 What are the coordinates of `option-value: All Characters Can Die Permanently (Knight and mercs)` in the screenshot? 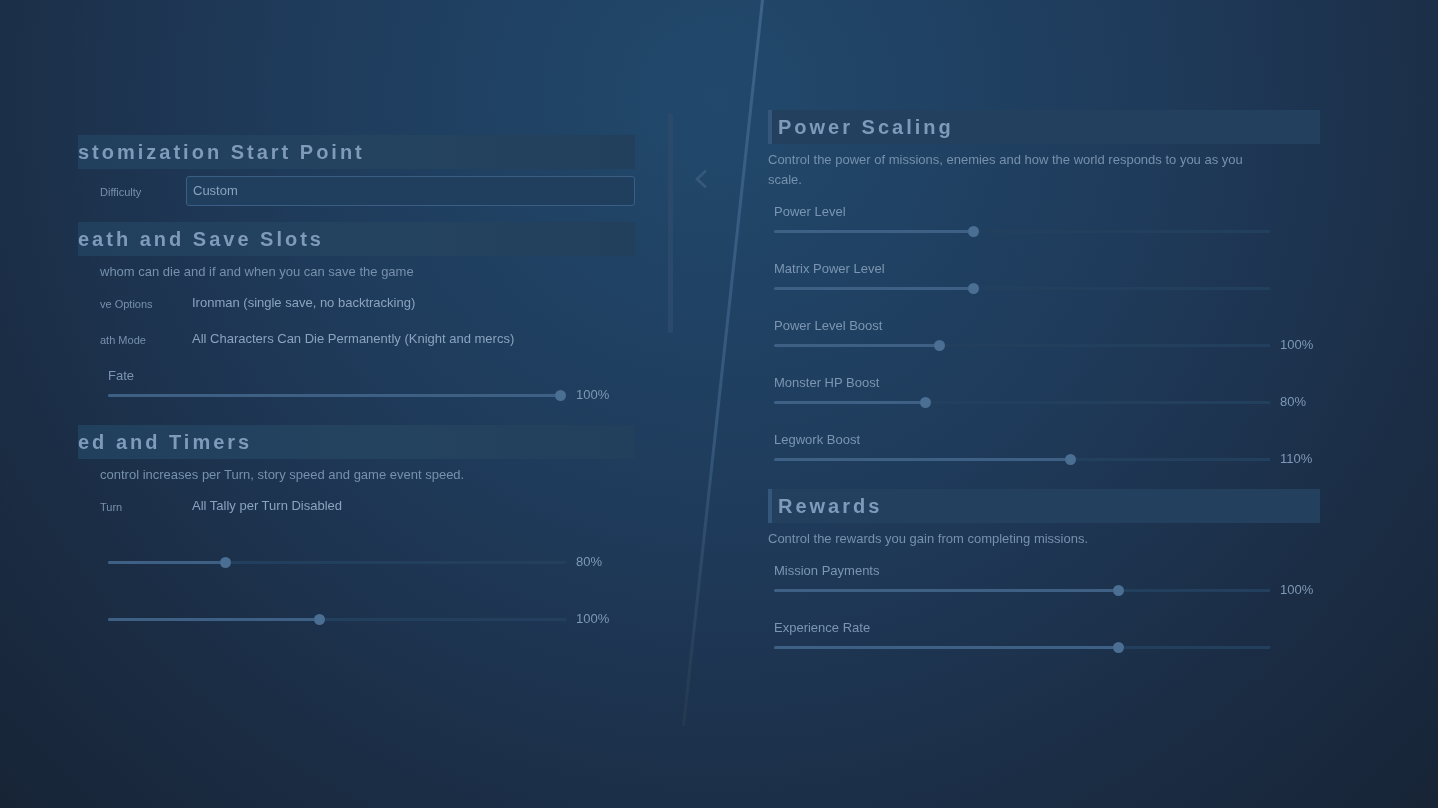 It's located at (353, 339).